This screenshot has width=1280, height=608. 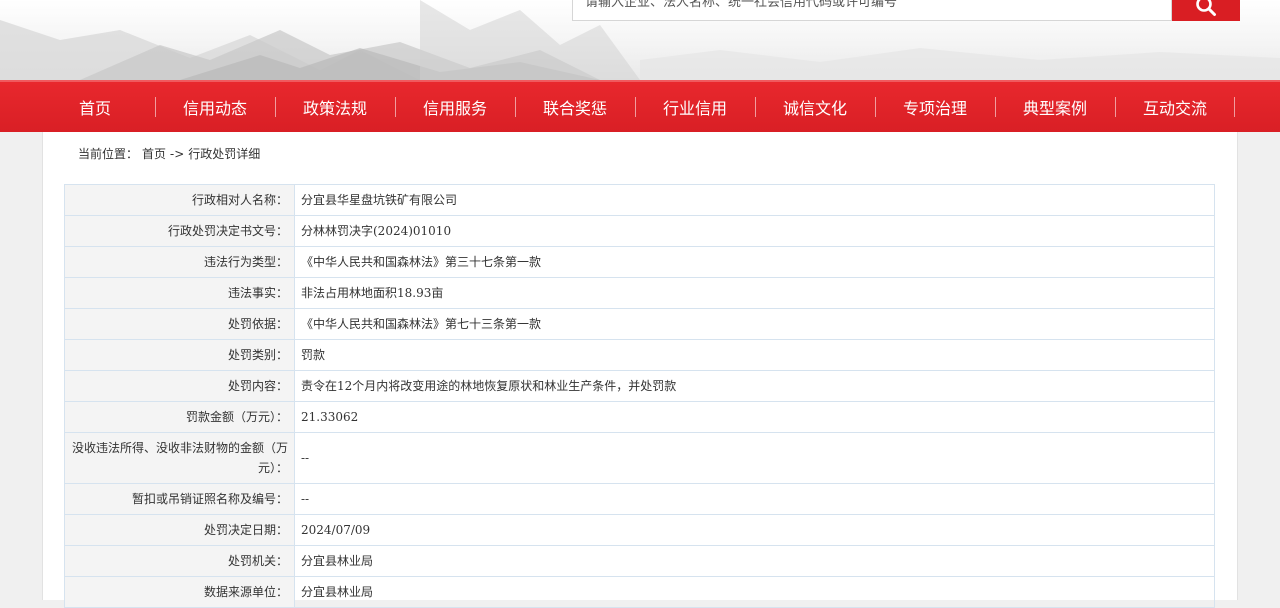 I want to click on row-value: 非法占用林地面积18.93亩, so click(x=754, y=293).